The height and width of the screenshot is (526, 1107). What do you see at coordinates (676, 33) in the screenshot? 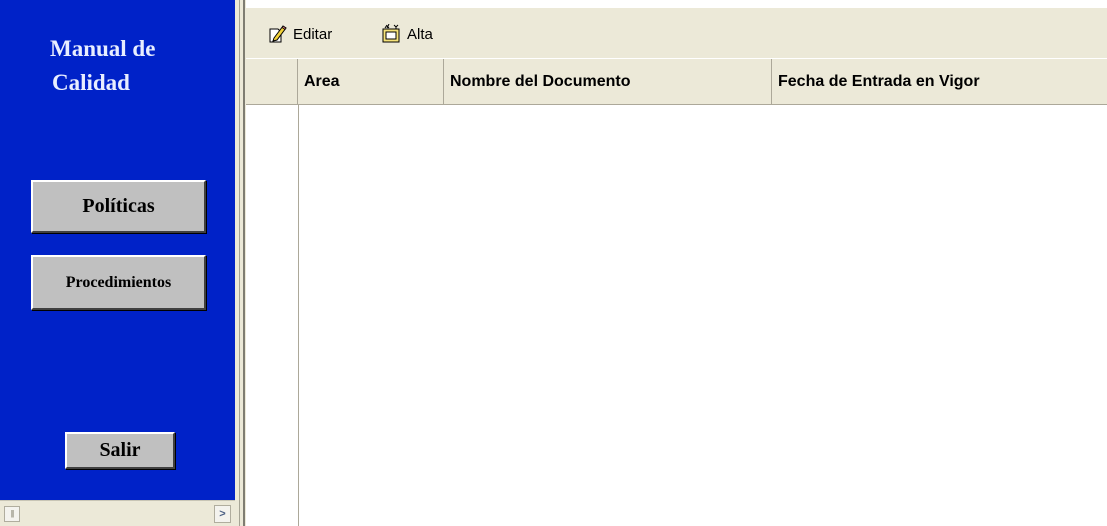
I see `toolbar: Editar Alta` at bounding box center [676, 33].